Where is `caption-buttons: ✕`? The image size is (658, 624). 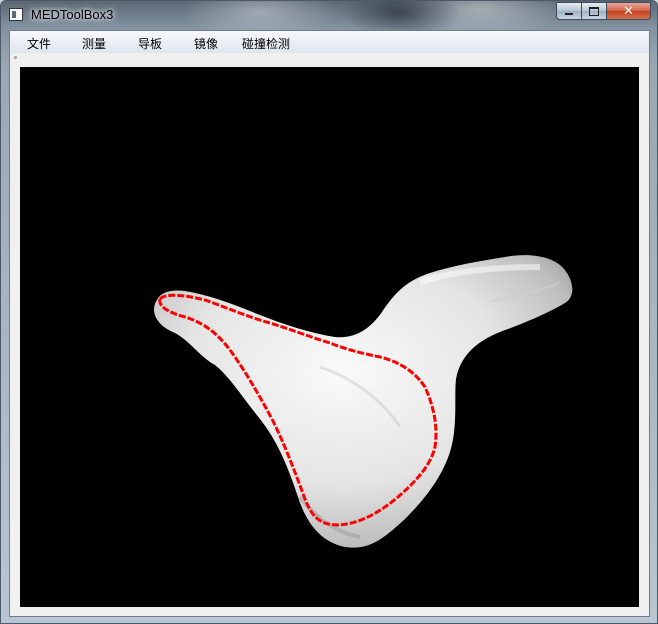 caption-buttons: ✕ is located at coordinates (603, 11).